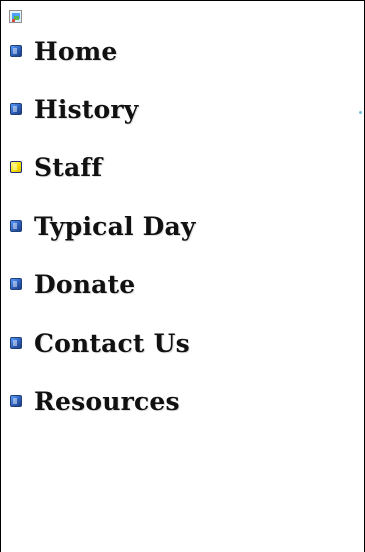  I want to click on nav-item-staff: Staff, so click(56, 167).